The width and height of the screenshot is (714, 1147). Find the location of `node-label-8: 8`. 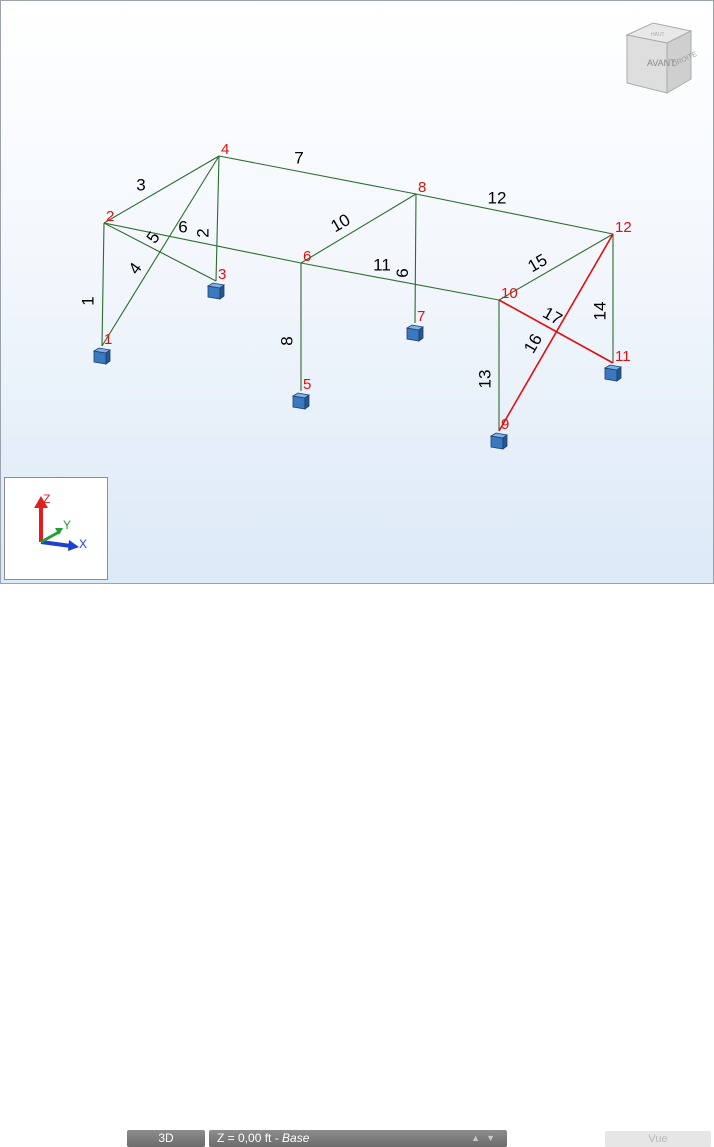

node-label-8: 8 is located at coordinates (422, 187).